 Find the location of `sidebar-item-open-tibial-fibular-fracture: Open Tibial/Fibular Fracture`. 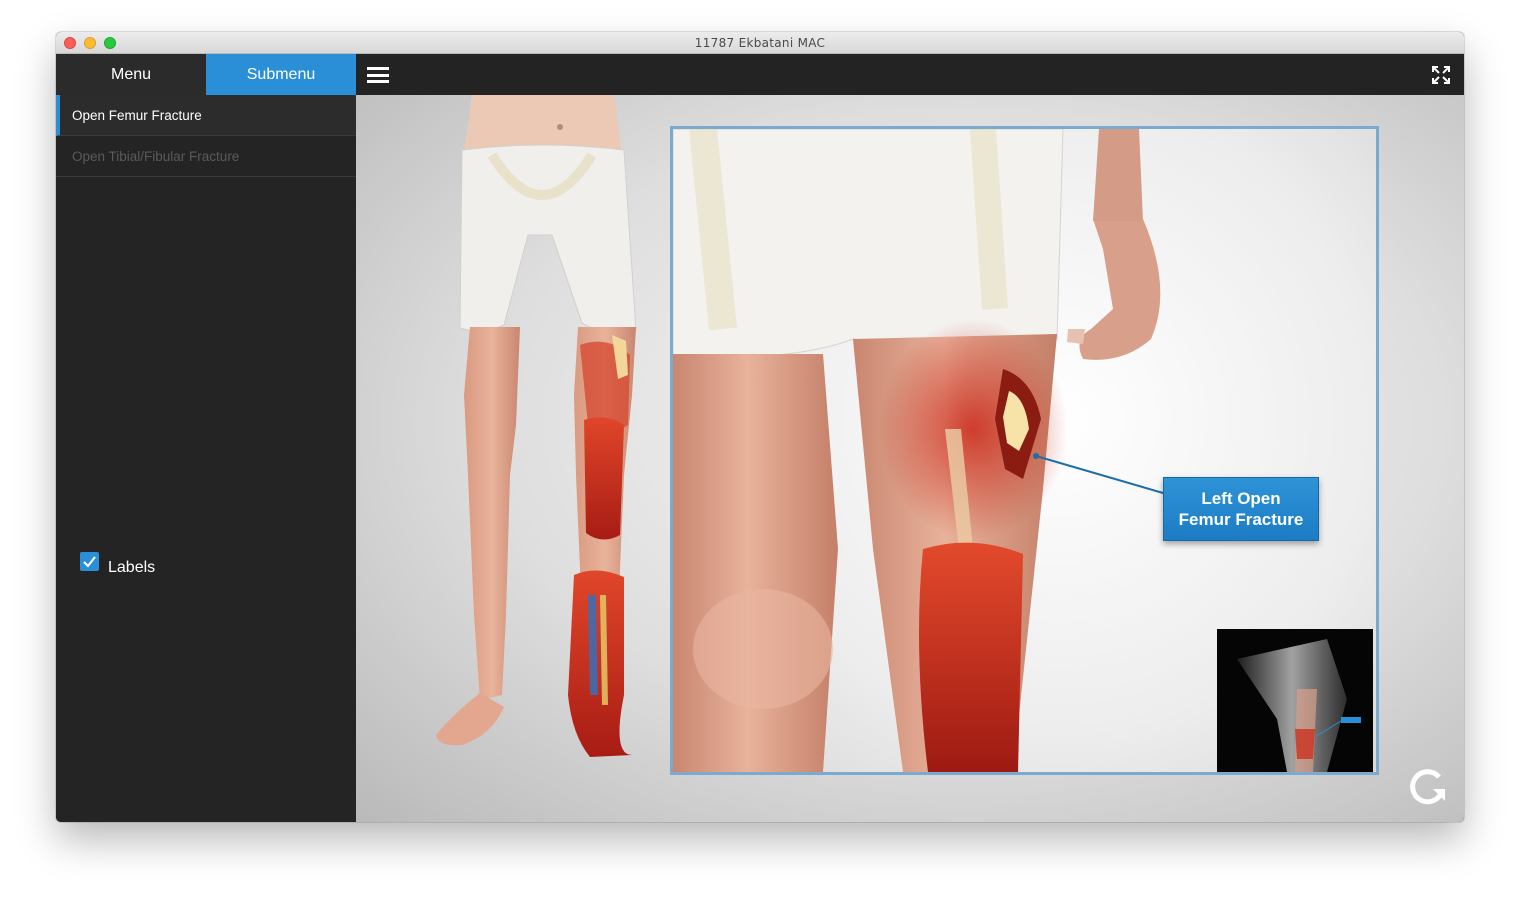

sidebar-item-open-tibial-fibular-fracture: Open Tibial/Fibular Fracture is located at coordinates (206, 156).